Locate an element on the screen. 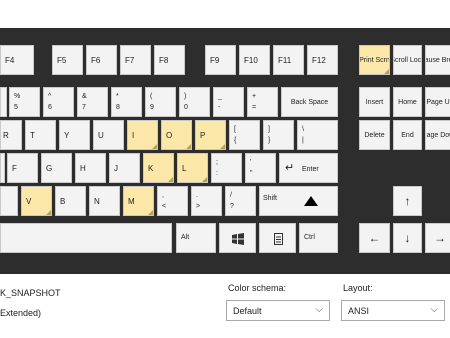 The image size is (450, 338). key-label: Insert is located at coordinates (374, 102).